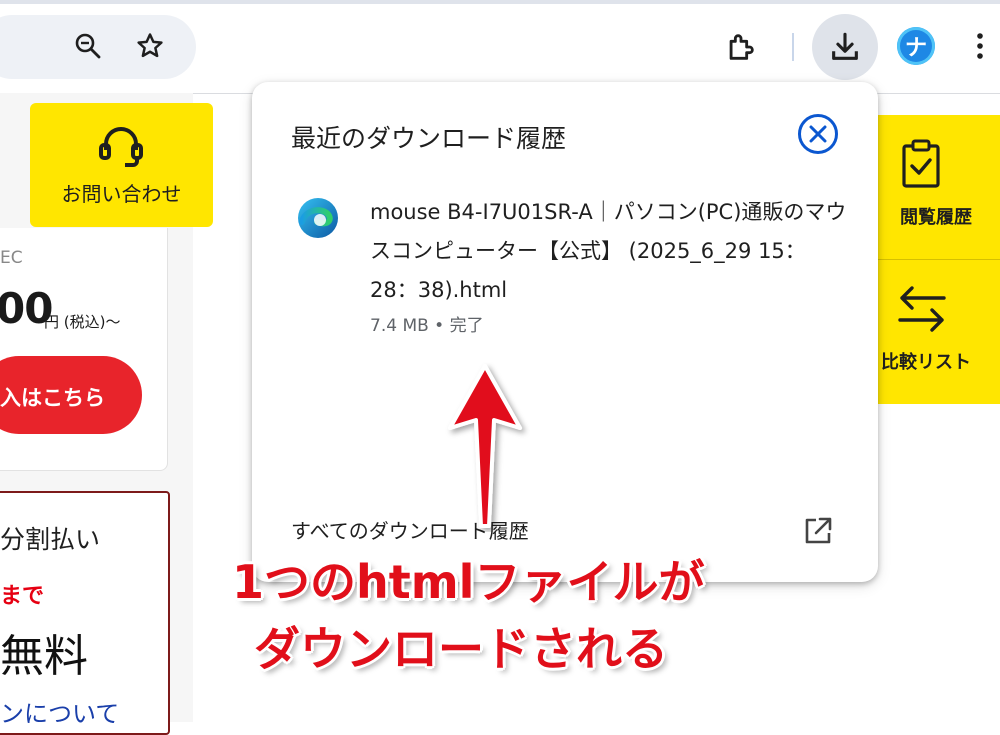 The height and width of the screenshot is (735, 1000). I want to click on payment-subtitle: まで, so click(22, 596).